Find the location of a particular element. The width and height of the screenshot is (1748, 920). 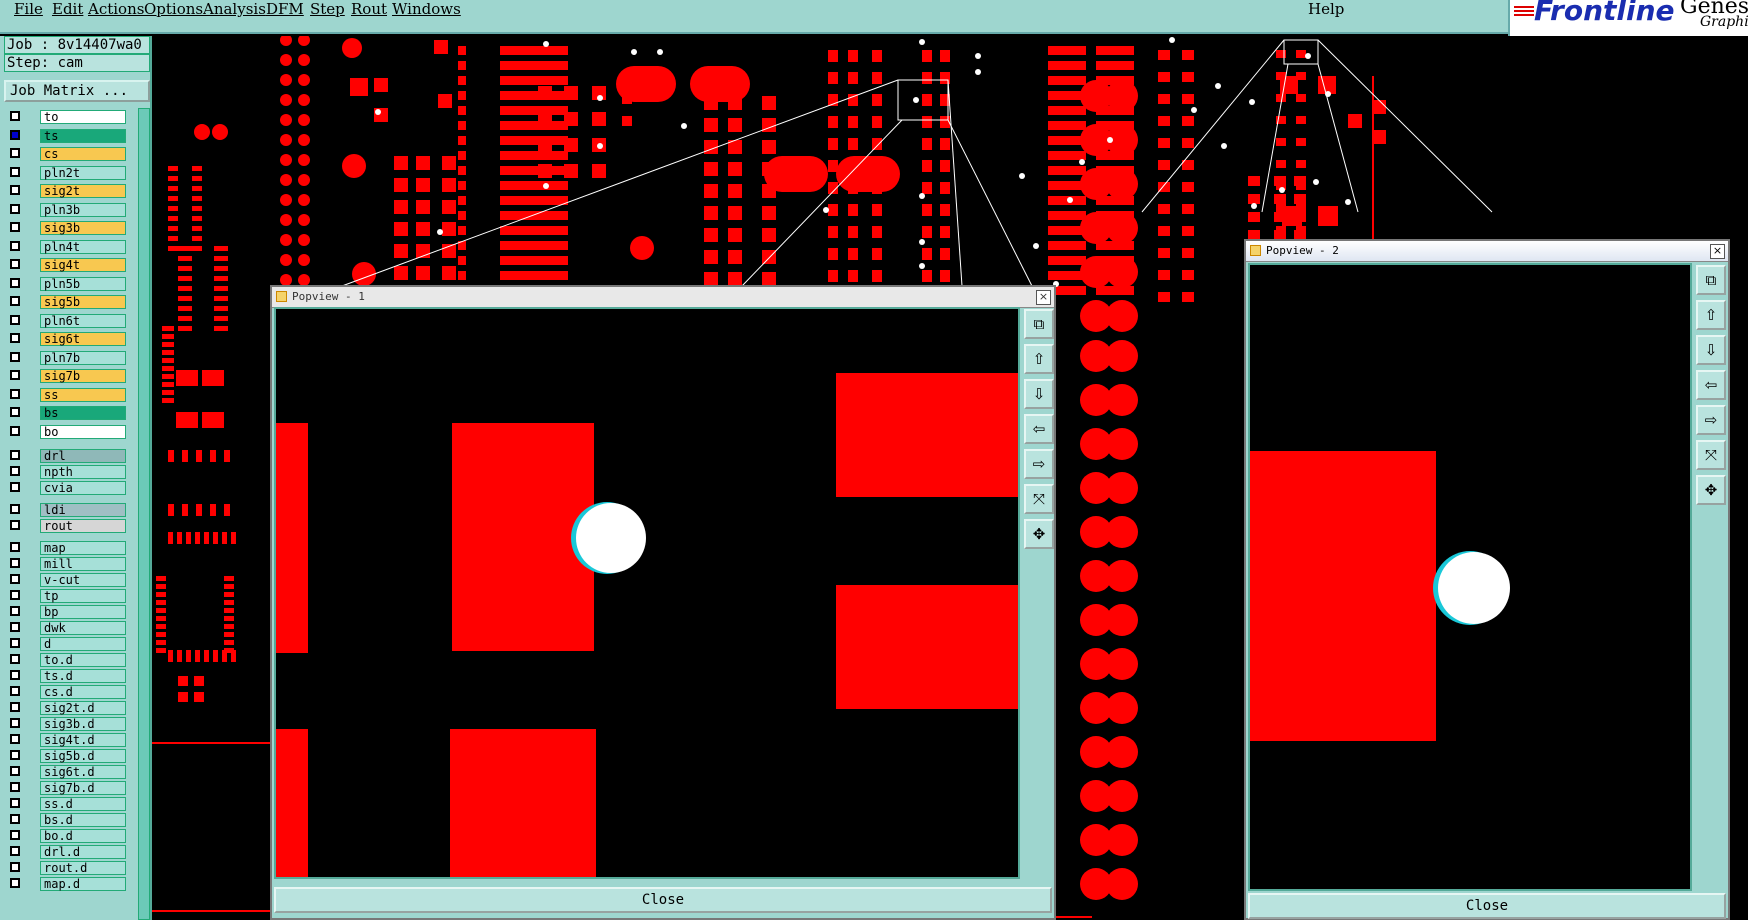

layer-row-bs-d: bs.d is located at coordinates (65, 820).